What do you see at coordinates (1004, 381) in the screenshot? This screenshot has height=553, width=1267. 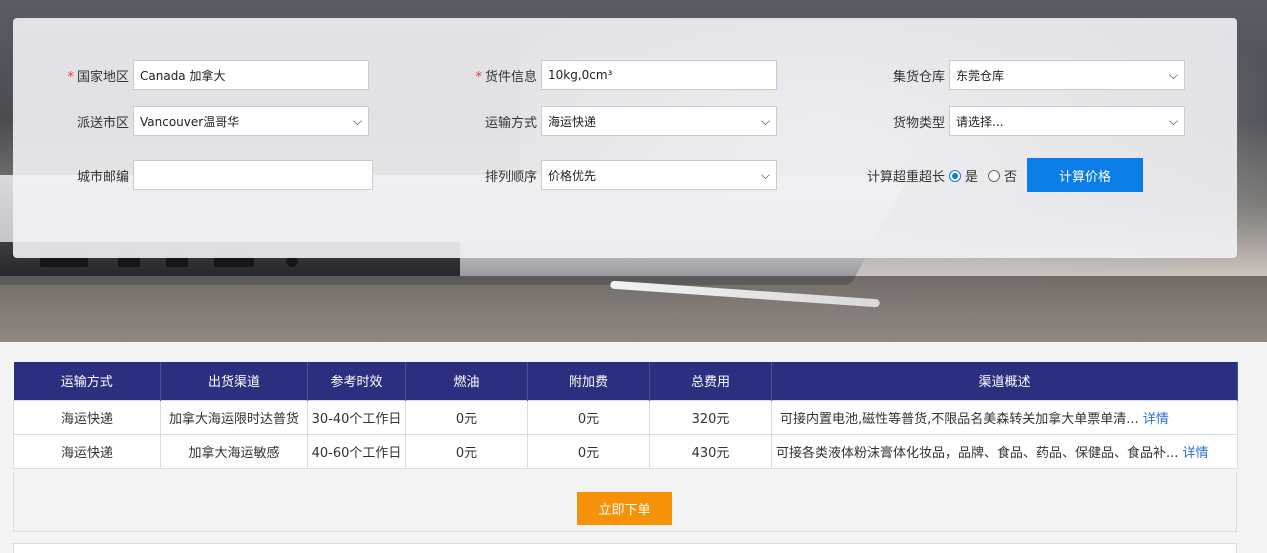 I see `header-desc: 渠道概述` at bounding box center [1004, 381].